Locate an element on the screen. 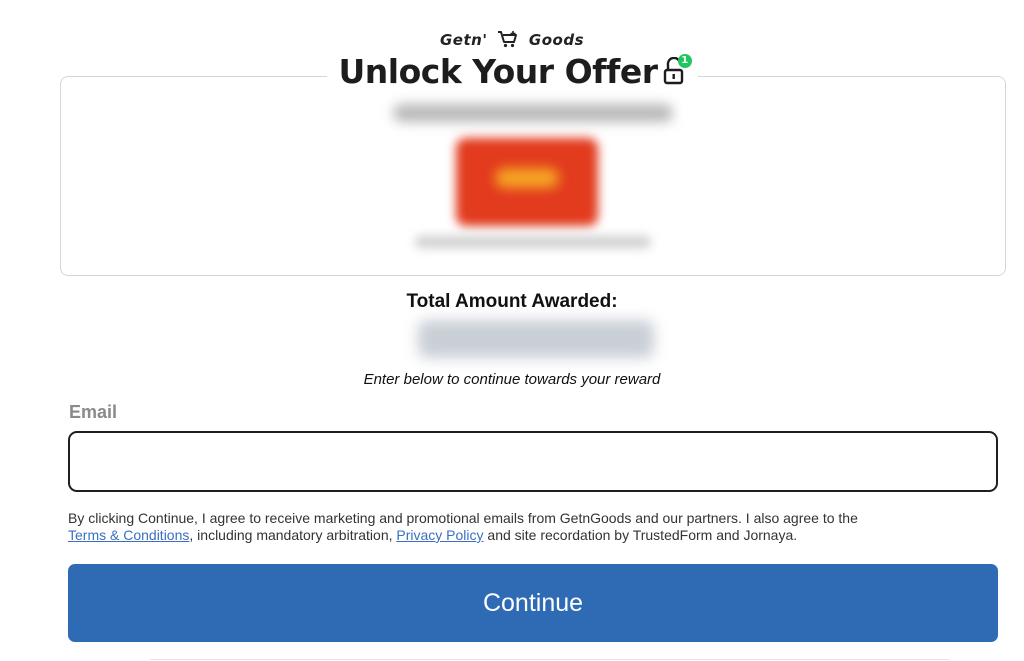 Image resolution: width=1024 pixels, height=661 pixels. unlock-icon: 1 is located at coordinates (677, 69).